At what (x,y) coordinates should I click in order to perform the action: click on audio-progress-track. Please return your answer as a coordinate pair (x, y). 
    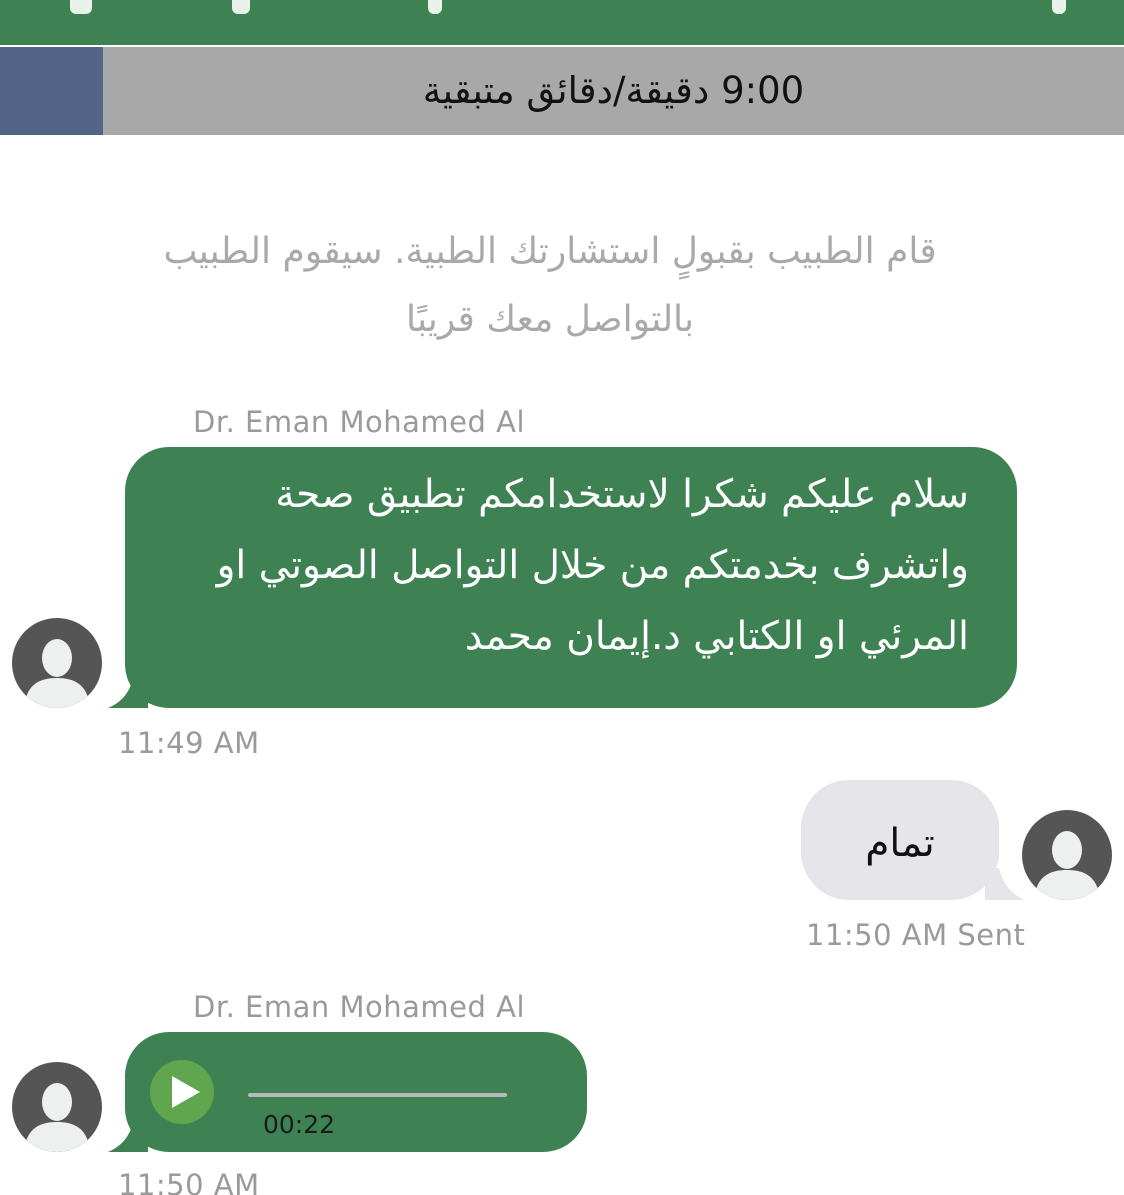
    Looking at the image, I should click on (377, 1095).